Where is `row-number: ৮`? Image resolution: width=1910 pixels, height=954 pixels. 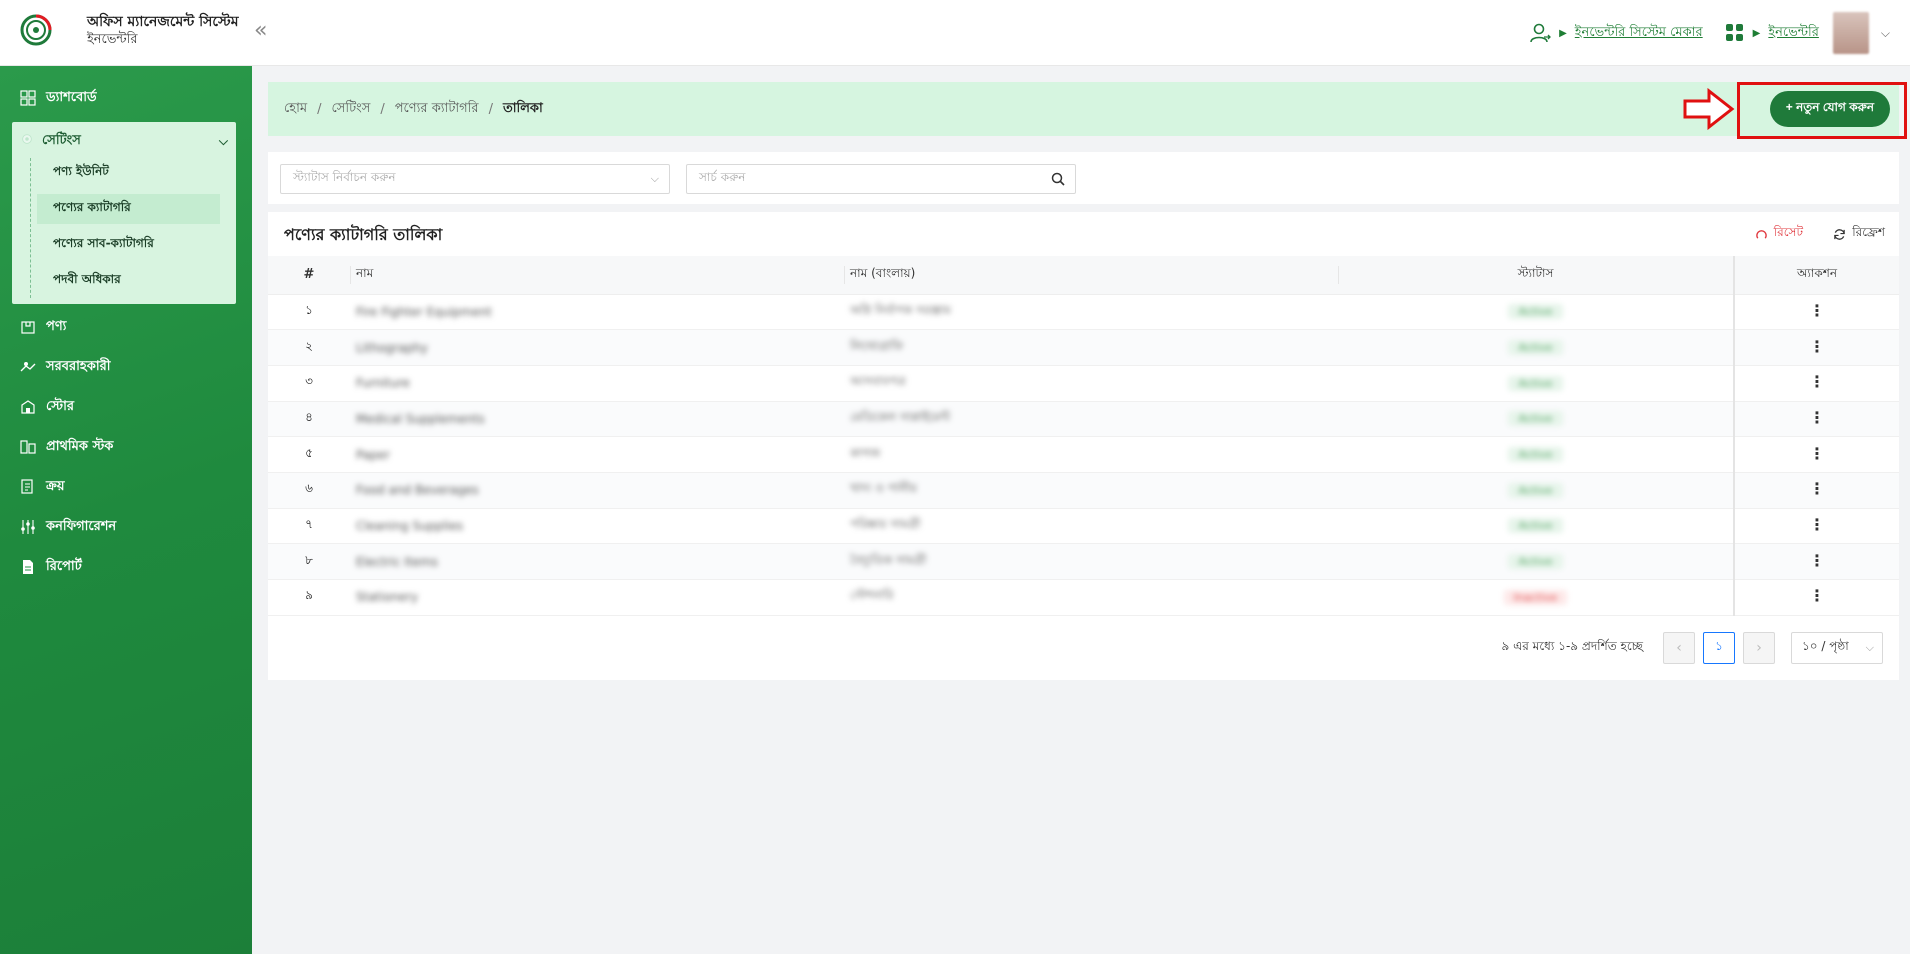
row-number: ৮ is located at coordinates (309, 561).